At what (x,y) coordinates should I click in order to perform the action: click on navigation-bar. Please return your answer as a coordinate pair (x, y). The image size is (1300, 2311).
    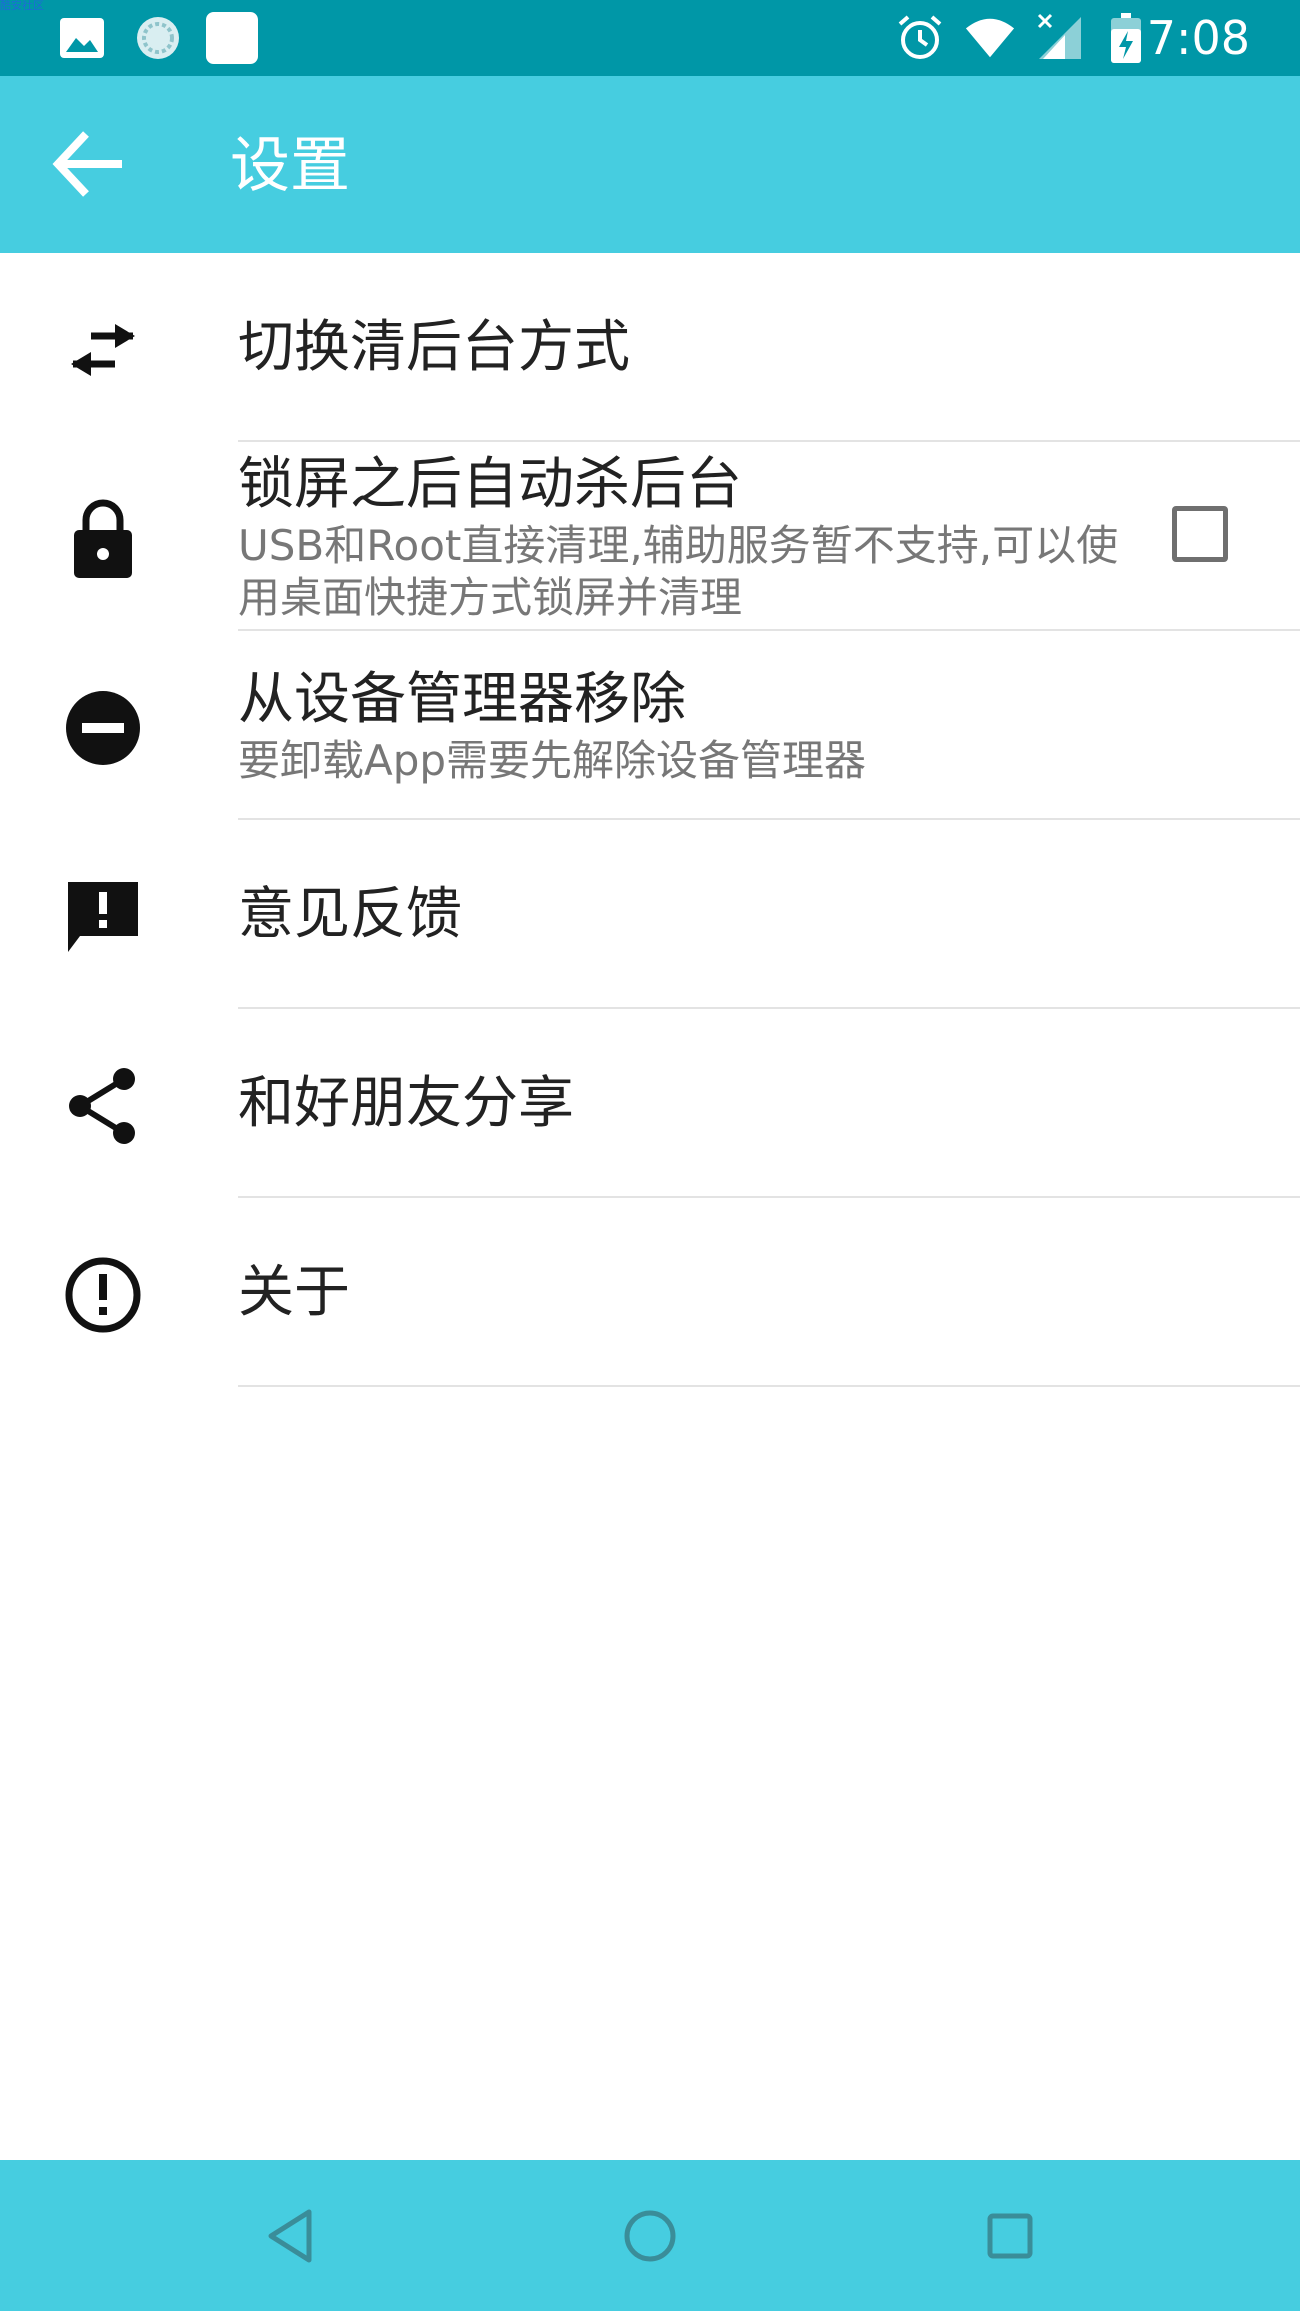
    Looking at the image, I should click on (650, 2235).